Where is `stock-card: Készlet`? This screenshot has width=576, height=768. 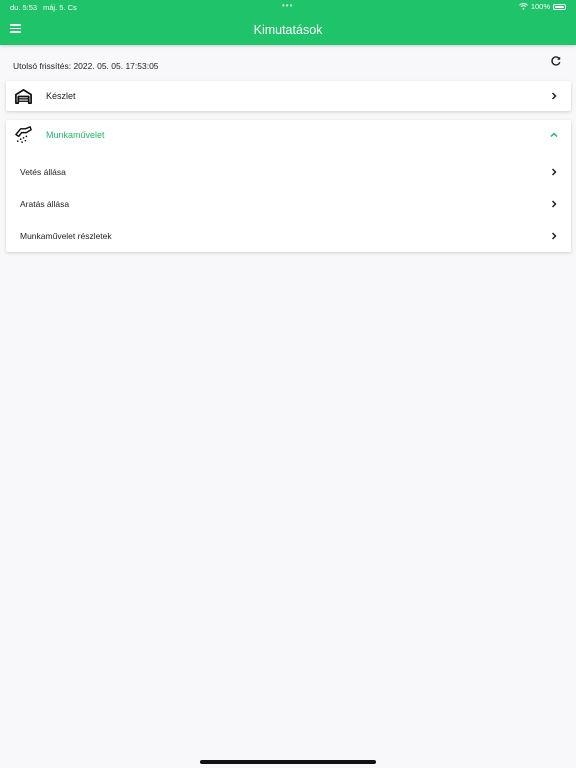 stock-card: Készlet is located at coordinates (288, 96).